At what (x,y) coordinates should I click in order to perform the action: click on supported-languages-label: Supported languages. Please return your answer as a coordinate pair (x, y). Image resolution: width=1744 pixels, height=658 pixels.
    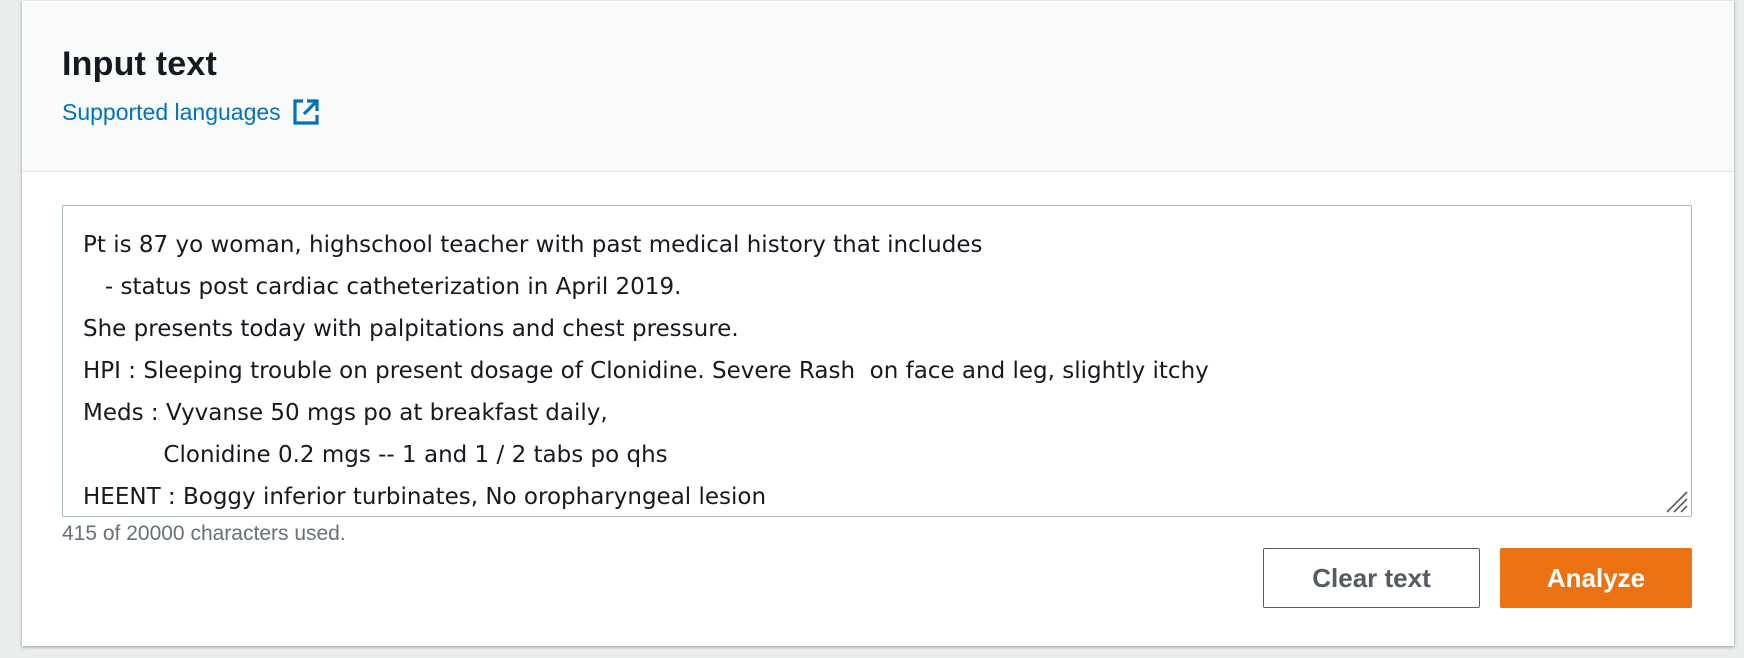
    Looking at the image, I should click on (171, 111).